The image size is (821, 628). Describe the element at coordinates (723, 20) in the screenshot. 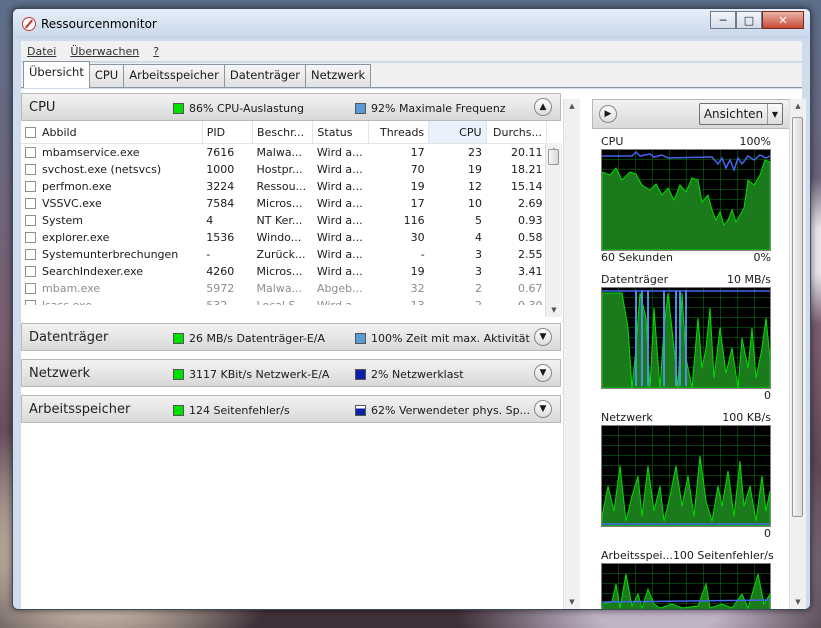

I see `minimize-button: ─` at that location.